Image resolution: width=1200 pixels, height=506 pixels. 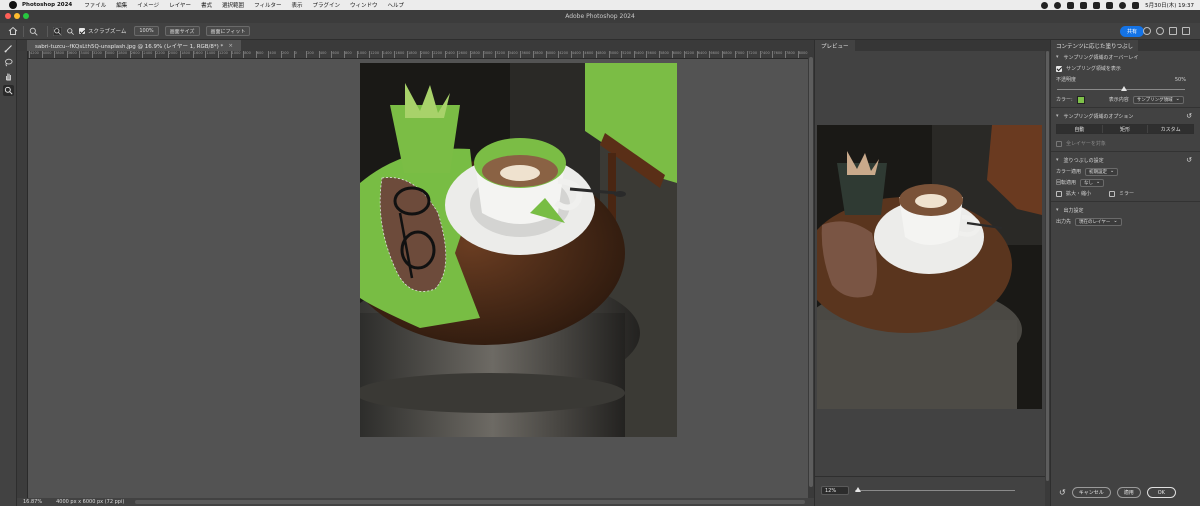 What do you see at coordinates (146, 31) in the screenshot?
I see `zoom-100-button: 100%` at bounding box center [146, 31].